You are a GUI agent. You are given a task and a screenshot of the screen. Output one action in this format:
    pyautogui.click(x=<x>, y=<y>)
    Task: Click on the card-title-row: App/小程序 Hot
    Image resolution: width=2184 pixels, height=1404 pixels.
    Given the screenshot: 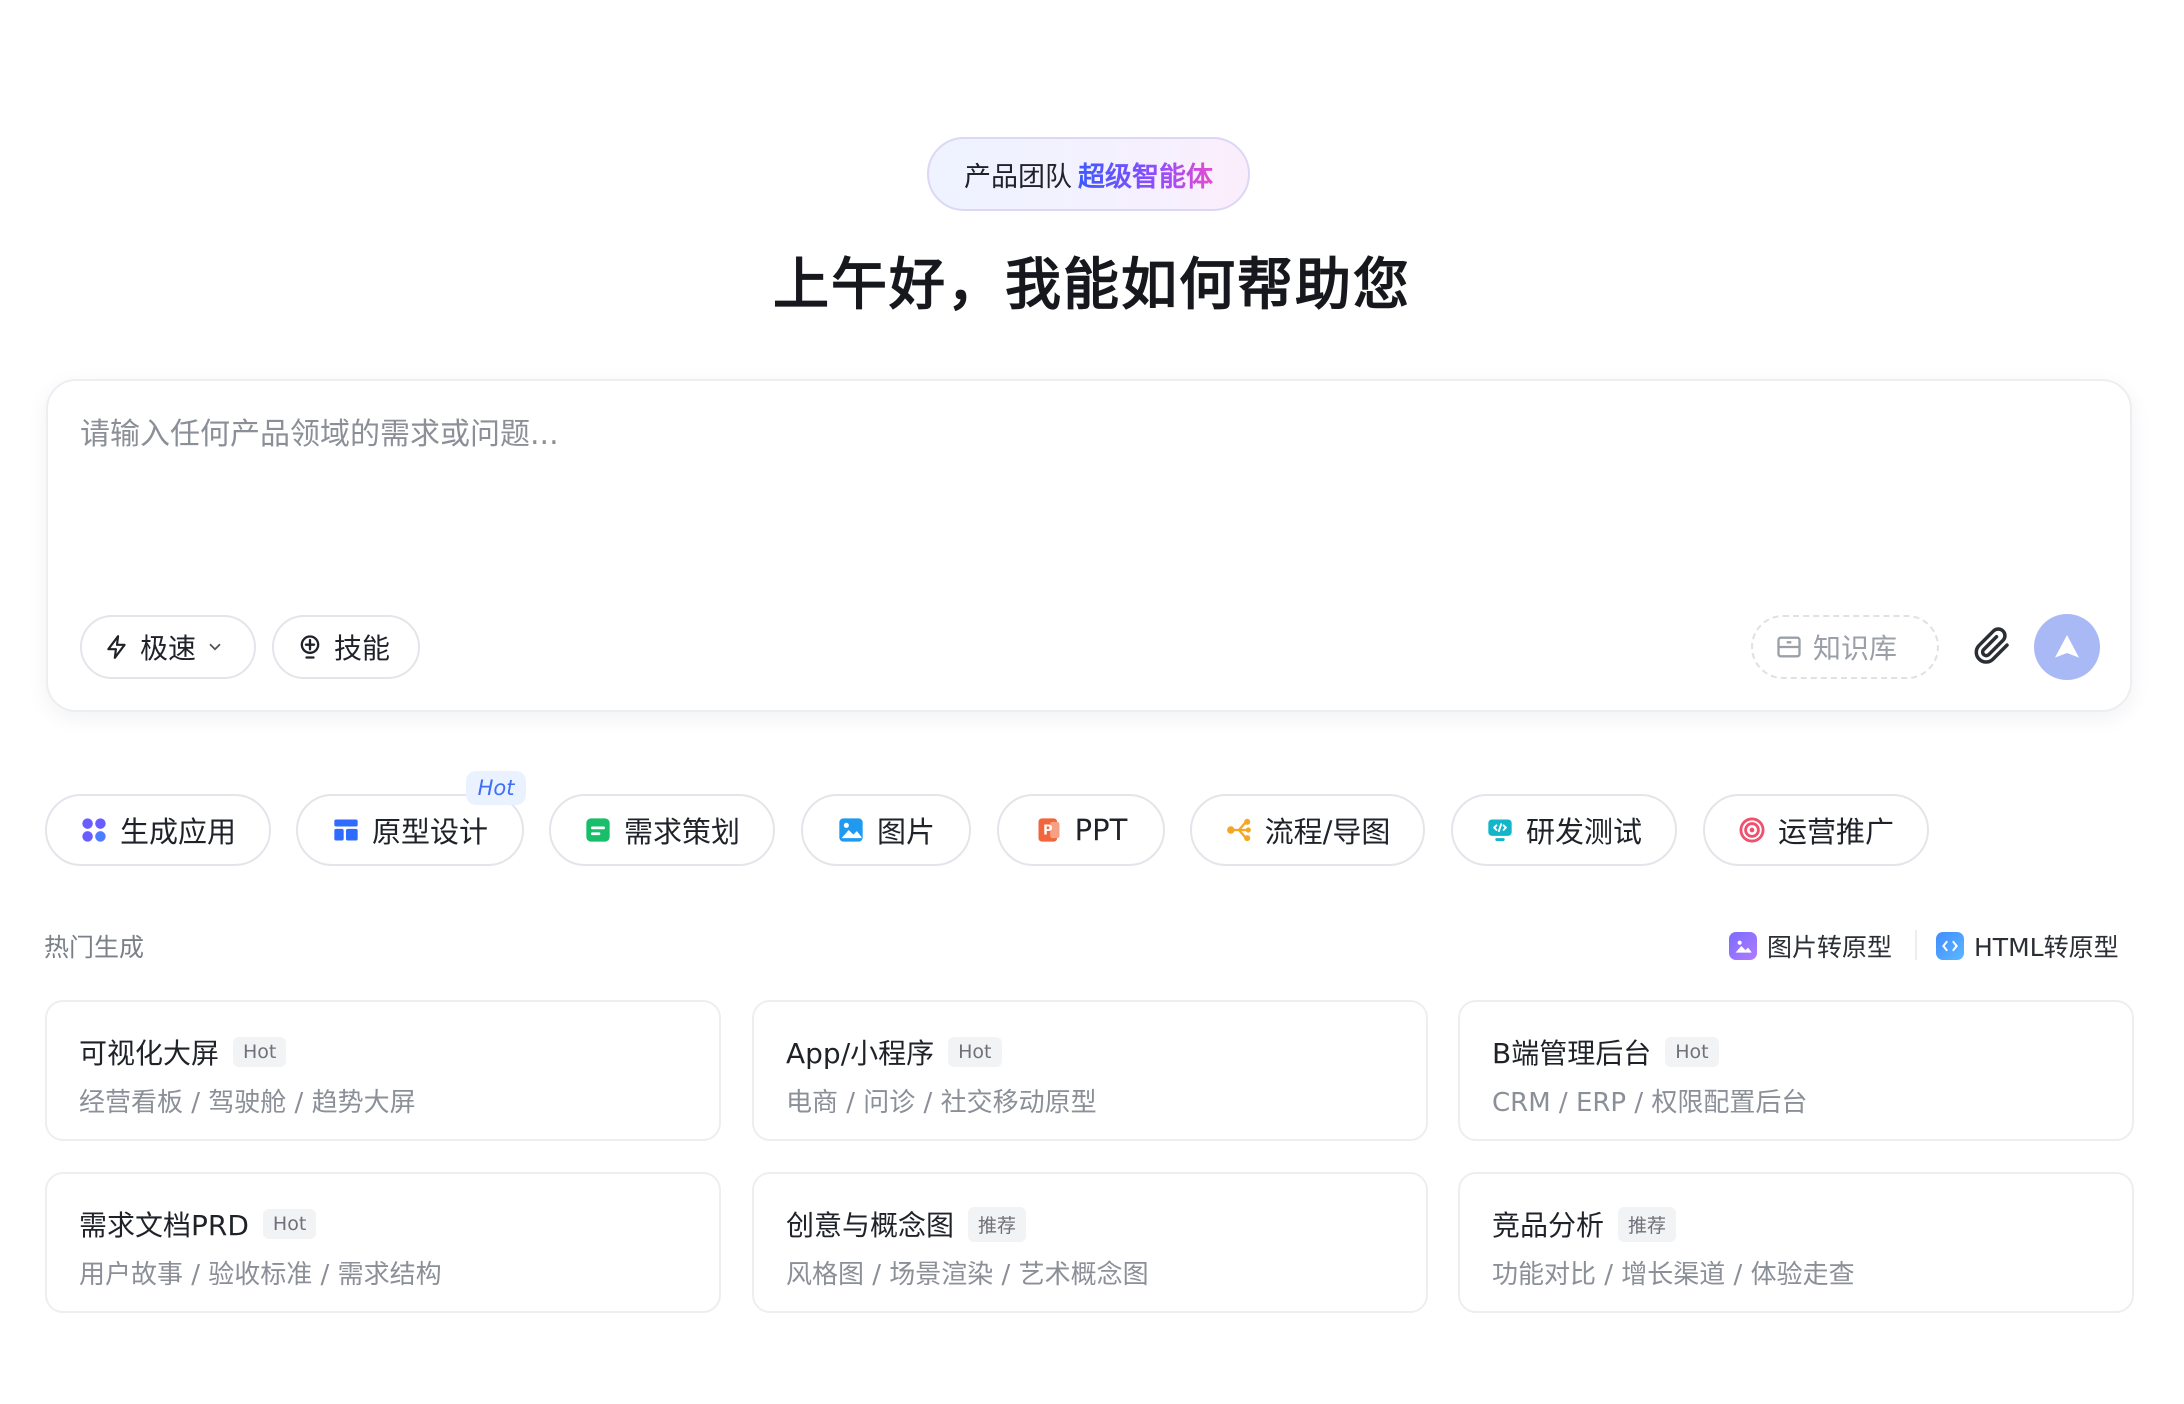 What is the action you would take?
    pyautogui.click(x=894, y=1052)
    